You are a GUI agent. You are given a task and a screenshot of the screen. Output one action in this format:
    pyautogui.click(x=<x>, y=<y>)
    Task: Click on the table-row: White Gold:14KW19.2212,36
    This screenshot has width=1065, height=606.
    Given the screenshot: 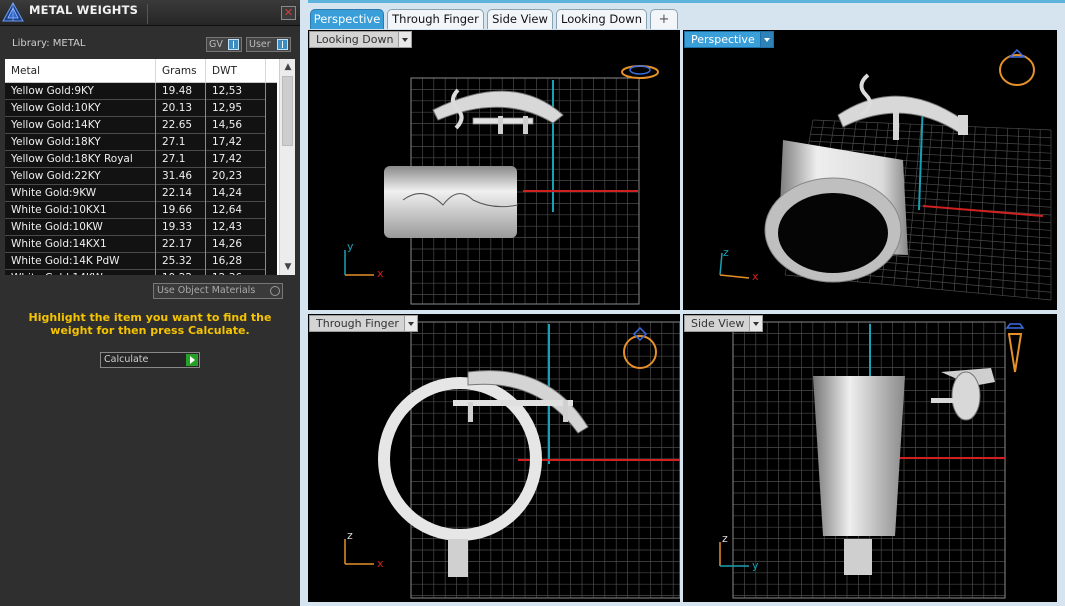 What is the action you would take?
    pyautogui.click(x=141, y=272)
    